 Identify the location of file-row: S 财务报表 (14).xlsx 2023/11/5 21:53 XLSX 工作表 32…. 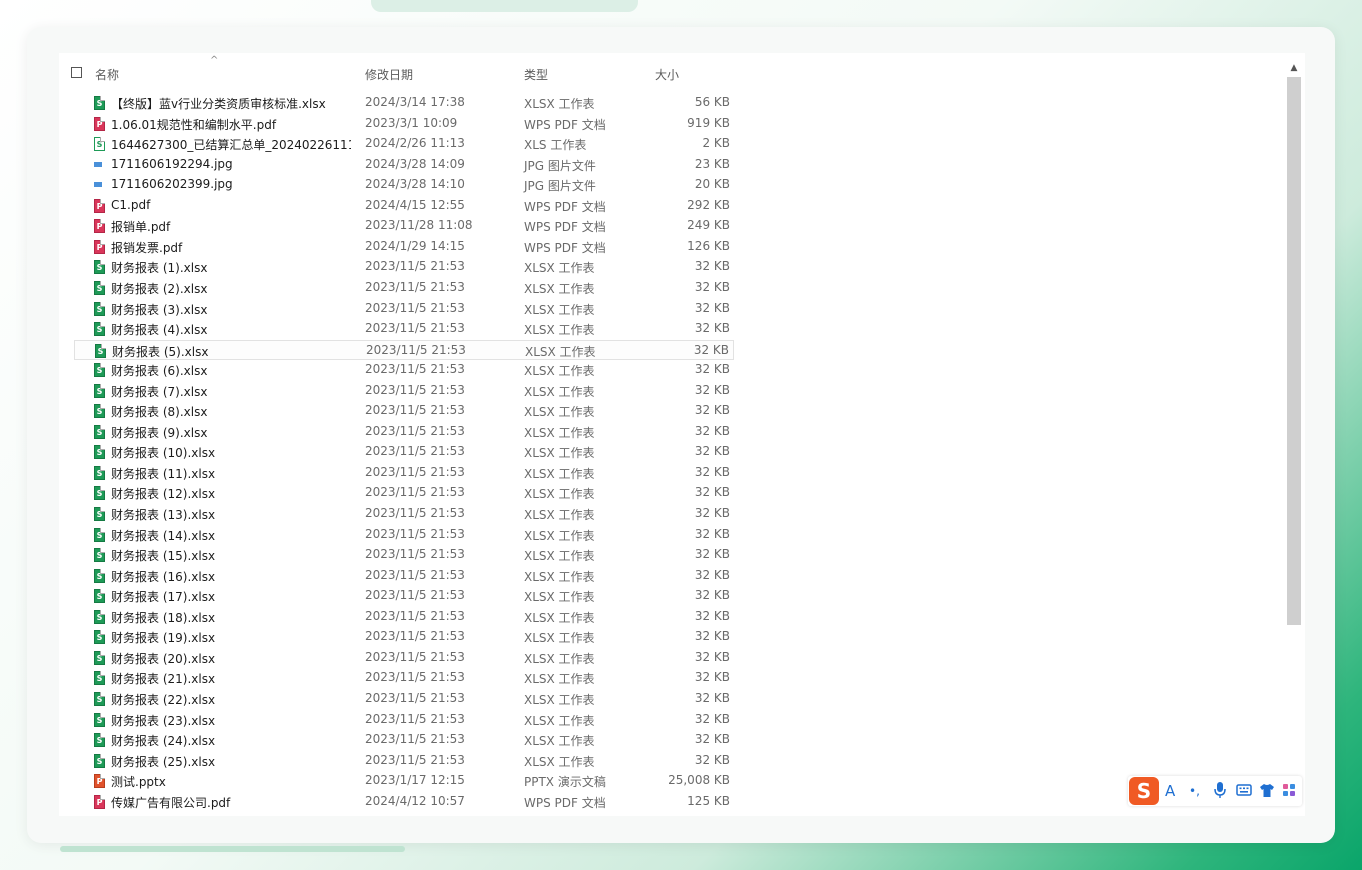
(404, 535).